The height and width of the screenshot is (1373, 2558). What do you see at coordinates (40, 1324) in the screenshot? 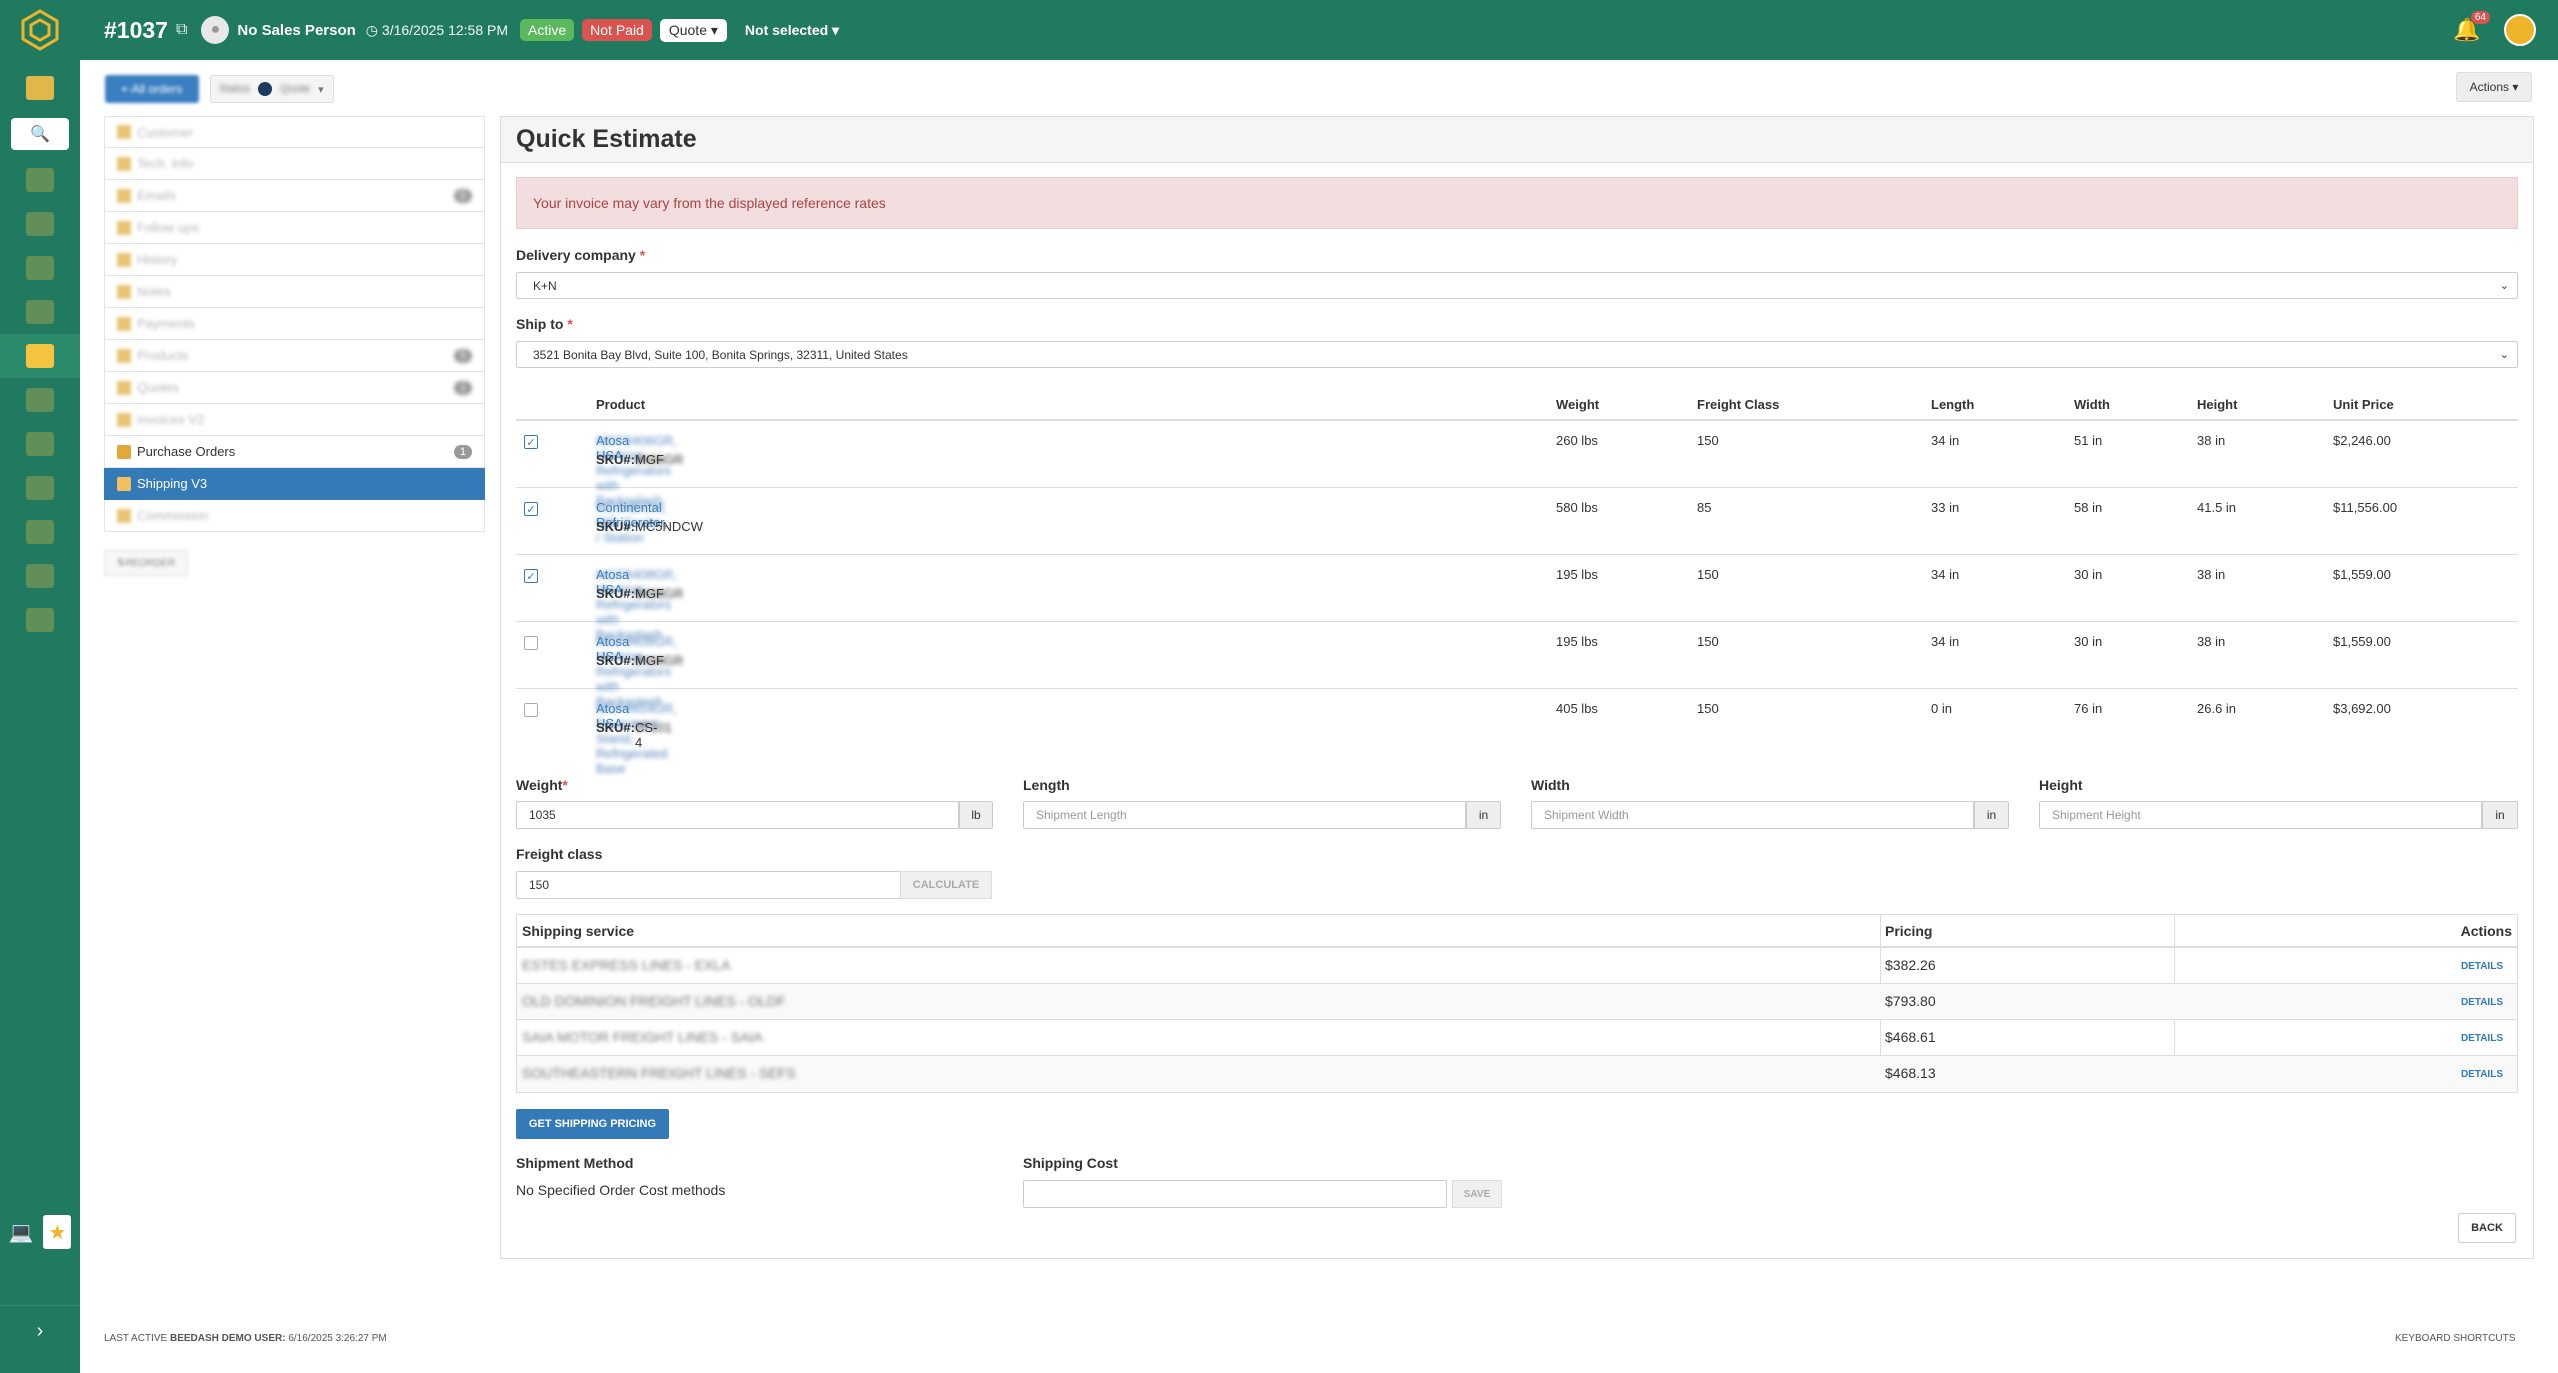
I see `expand-chevron-icon: ›` at bounding box center [40, 1324].